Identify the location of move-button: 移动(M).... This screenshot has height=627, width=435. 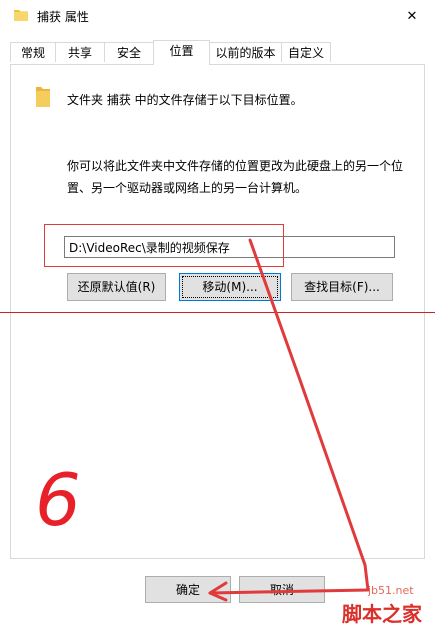
(230, 287).